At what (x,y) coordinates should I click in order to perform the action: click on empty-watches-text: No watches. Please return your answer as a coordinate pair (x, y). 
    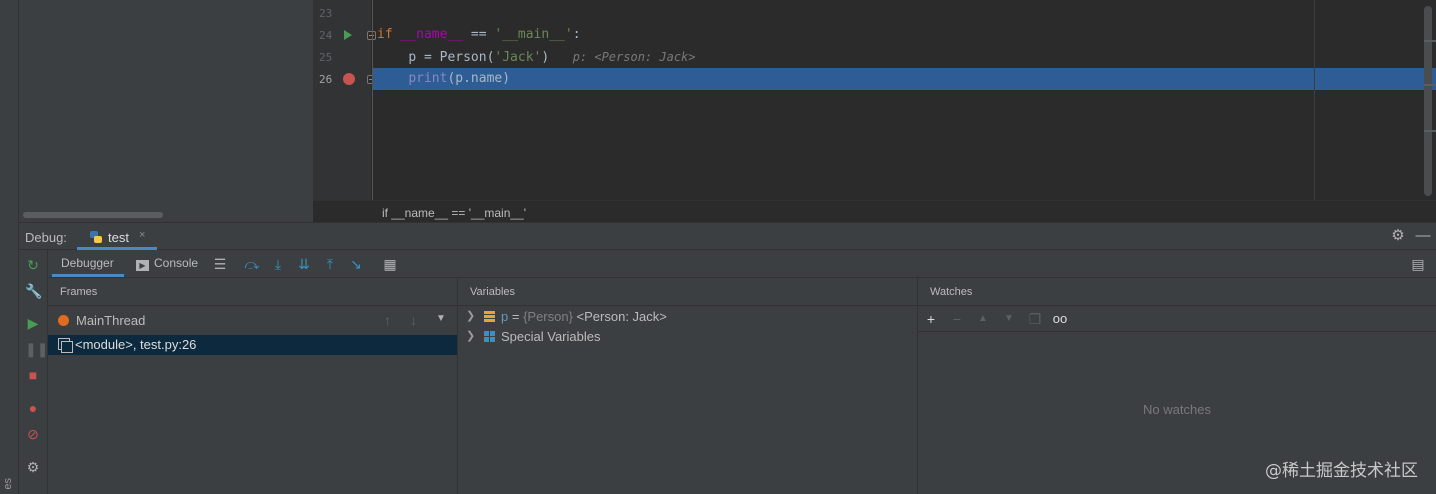
    Looking at the image, I should click on (1177, 409).